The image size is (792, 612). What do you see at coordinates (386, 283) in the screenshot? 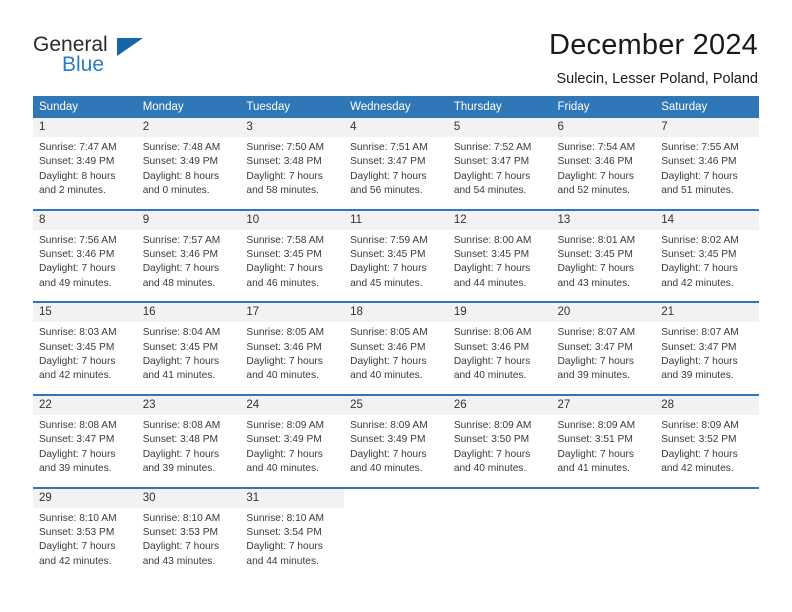
I see `daylight-line-2: and 45 minutes.` at bounding box center [386, 283].